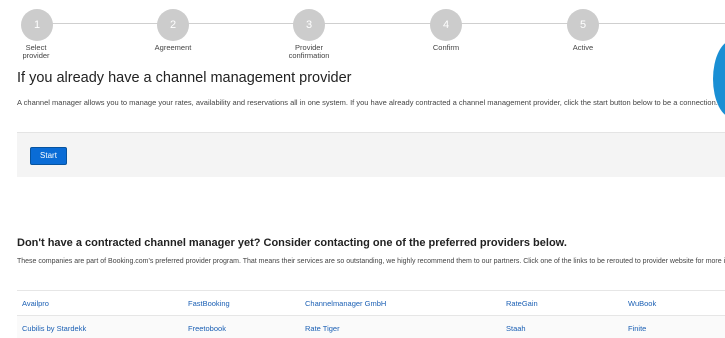 The image size is (725, 338). Describe the element at coordinates (371, 154) in the screenshot. I see `start-panel: Start` at that location.